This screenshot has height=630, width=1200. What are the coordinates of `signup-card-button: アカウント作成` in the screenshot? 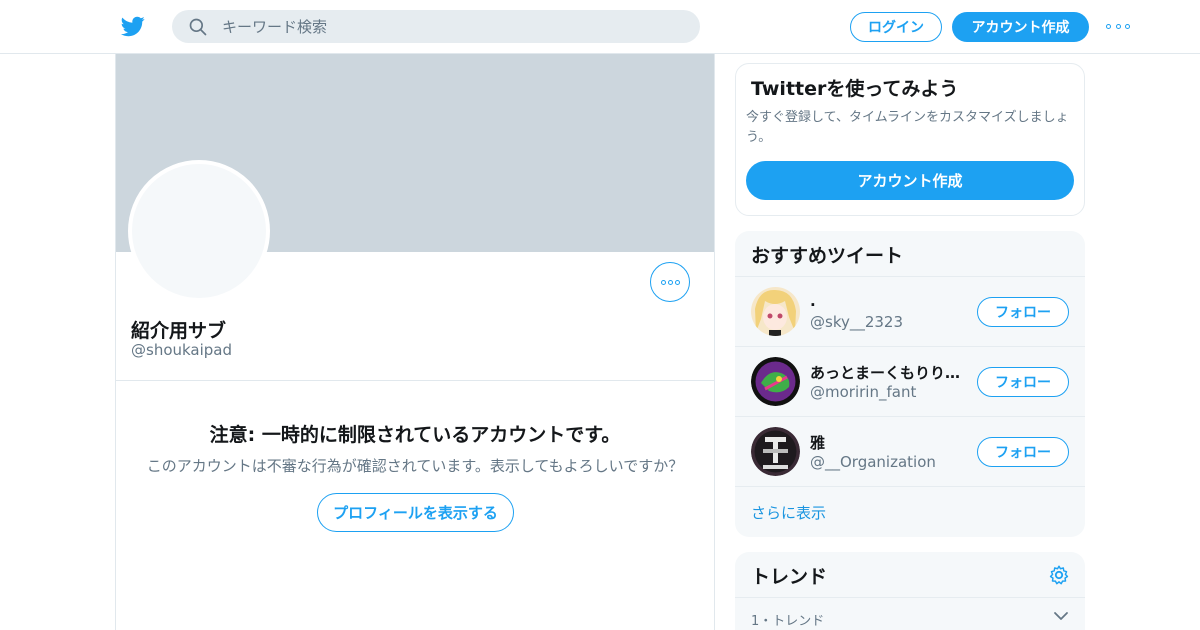 It's located at (910, 180).